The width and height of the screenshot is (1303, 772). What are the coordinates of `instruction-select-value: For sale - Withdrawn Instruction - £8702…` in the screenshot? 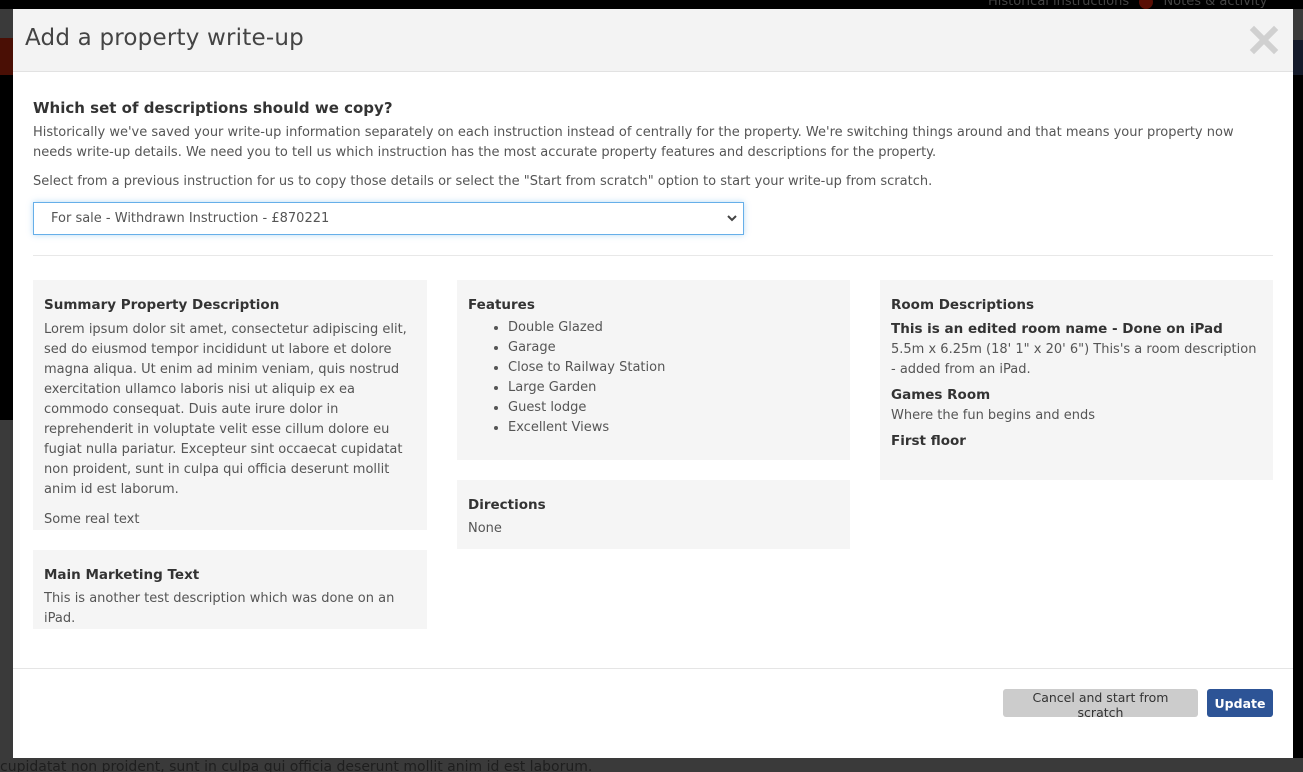 It's located at (190, 218).